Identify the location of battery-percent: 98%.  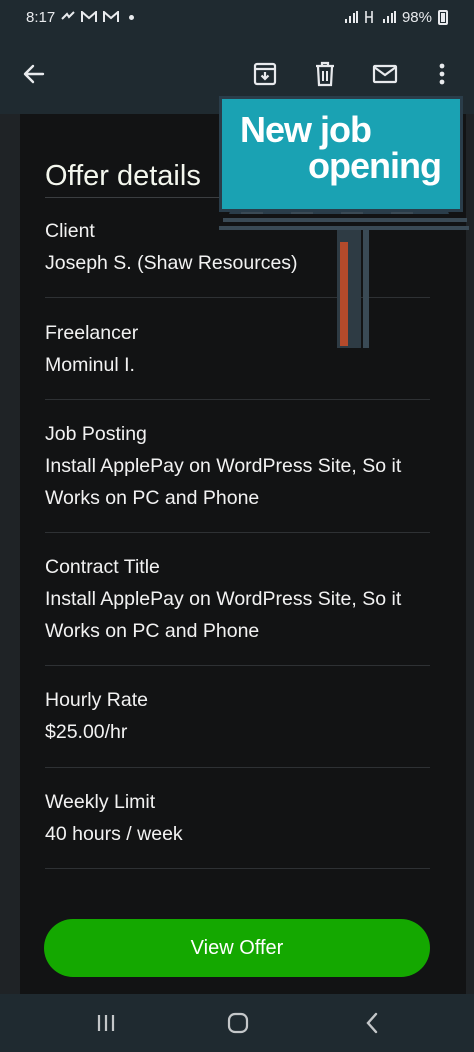
(416, 17).